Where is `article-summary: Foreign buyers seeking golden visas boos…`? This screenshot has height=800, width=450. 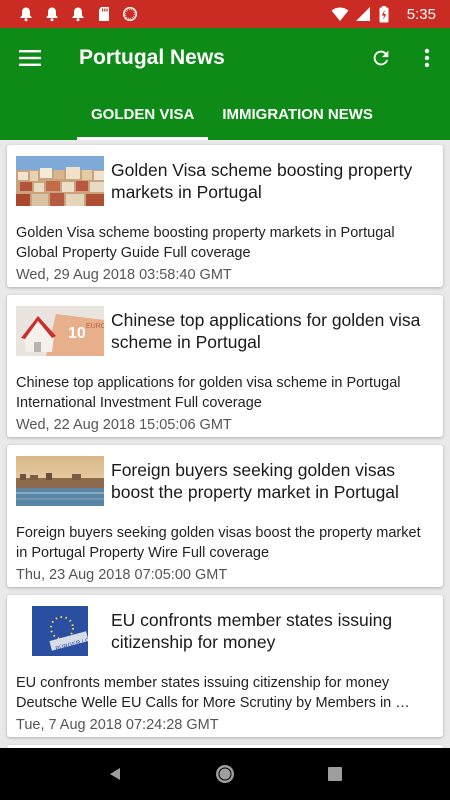 article-summary: Foreign buyers seeking golden visas boos… is located at coordinates (225, 543).